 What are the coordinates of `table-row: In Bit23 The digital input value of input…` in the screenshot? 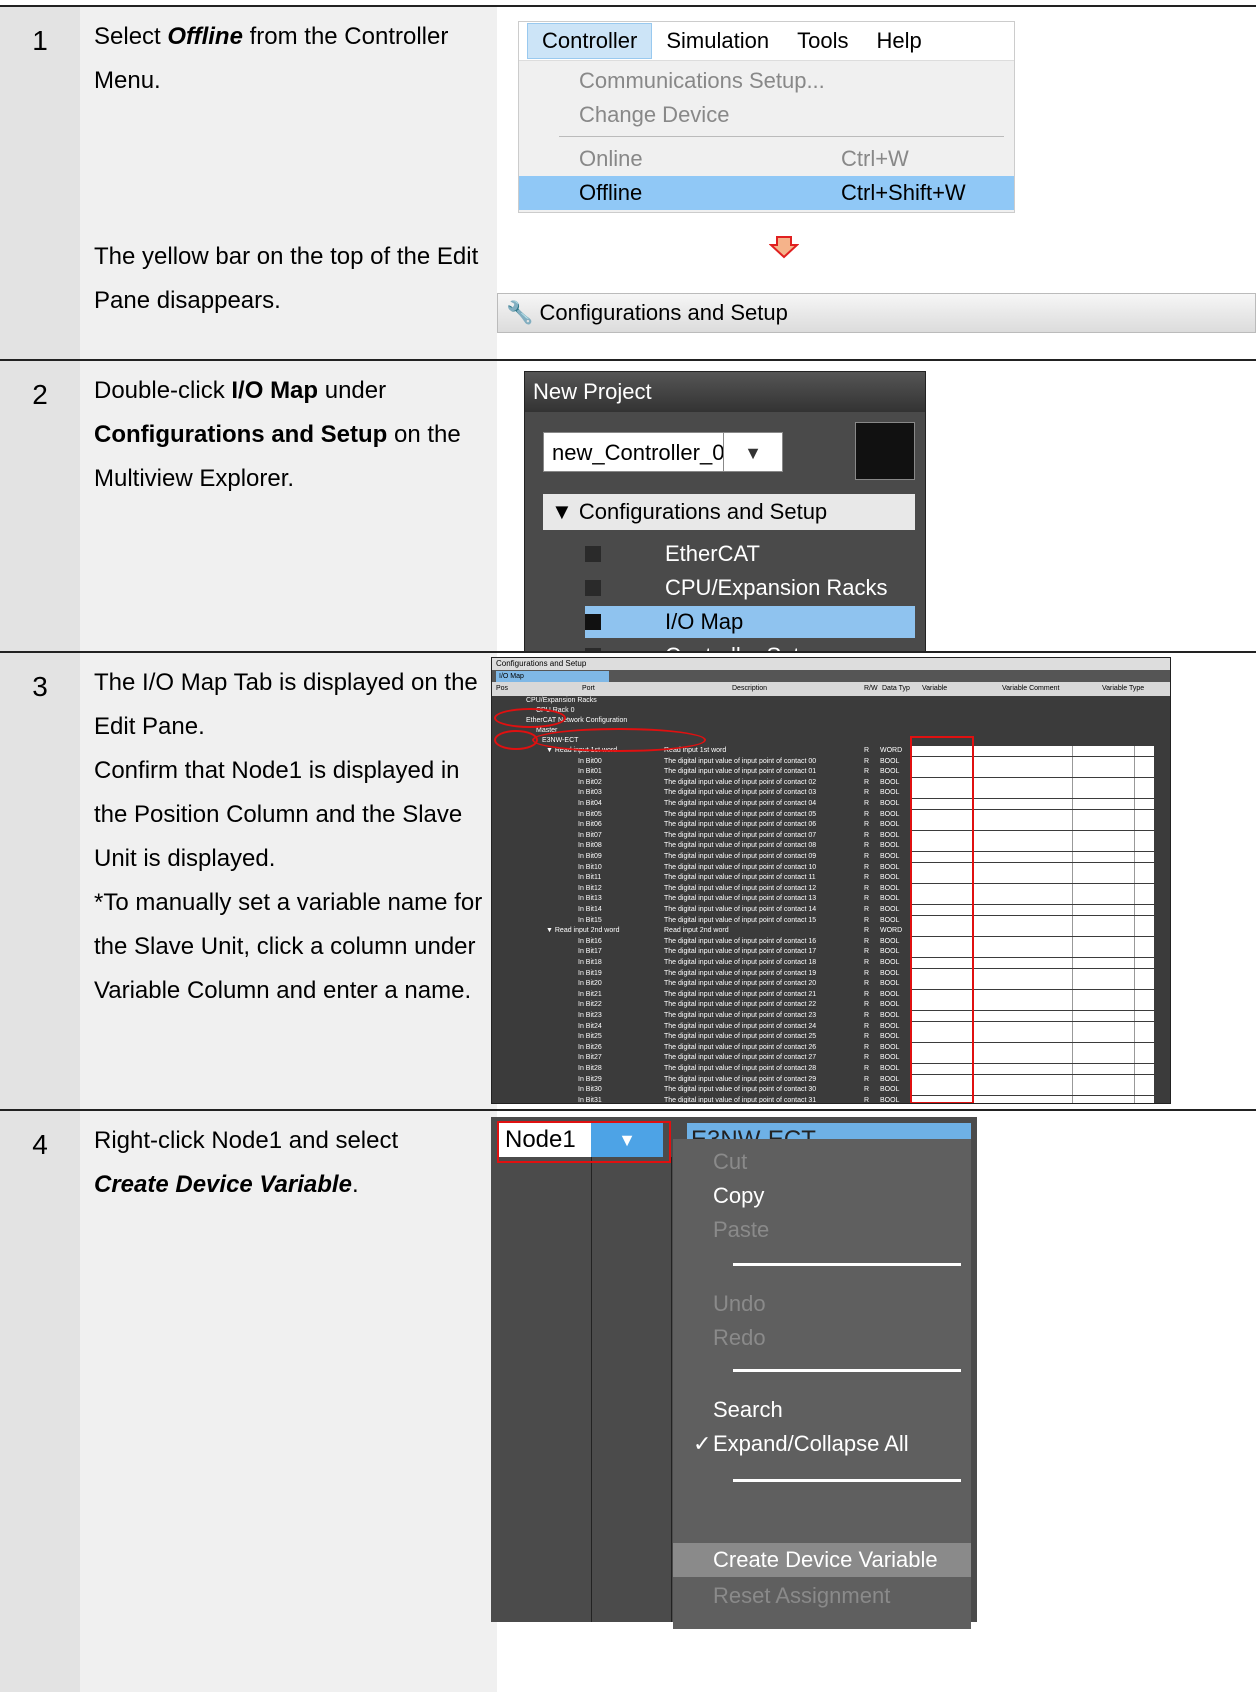 It's located at (831, 1016).